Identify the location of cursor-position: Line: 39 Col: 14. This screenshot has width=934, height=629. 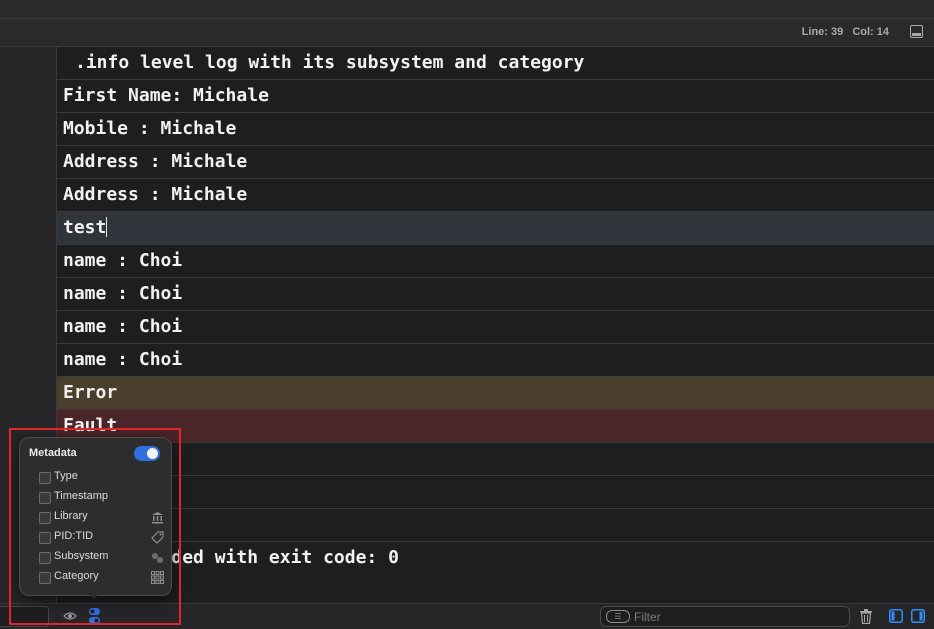
(842, 32).